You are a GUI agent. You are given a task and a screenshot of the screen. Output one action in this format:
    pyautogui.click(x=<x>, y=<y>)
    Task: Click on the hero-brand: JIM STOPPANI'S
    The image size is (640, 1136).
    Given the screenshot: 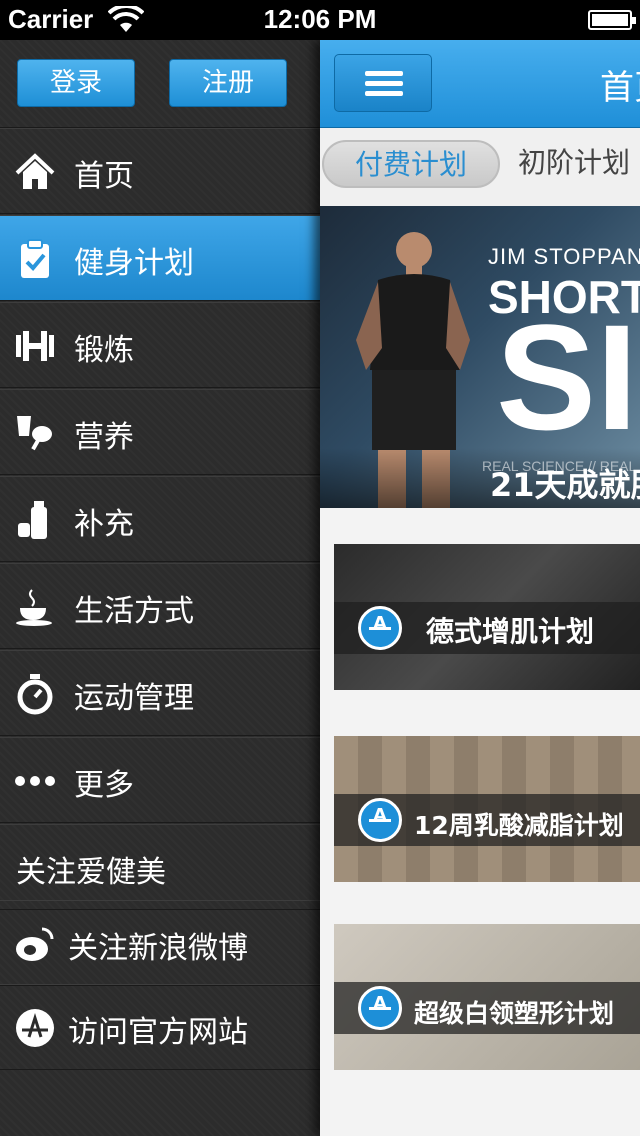 What is the action you would take?
    pyautogui.click(x=564, y=256)
    